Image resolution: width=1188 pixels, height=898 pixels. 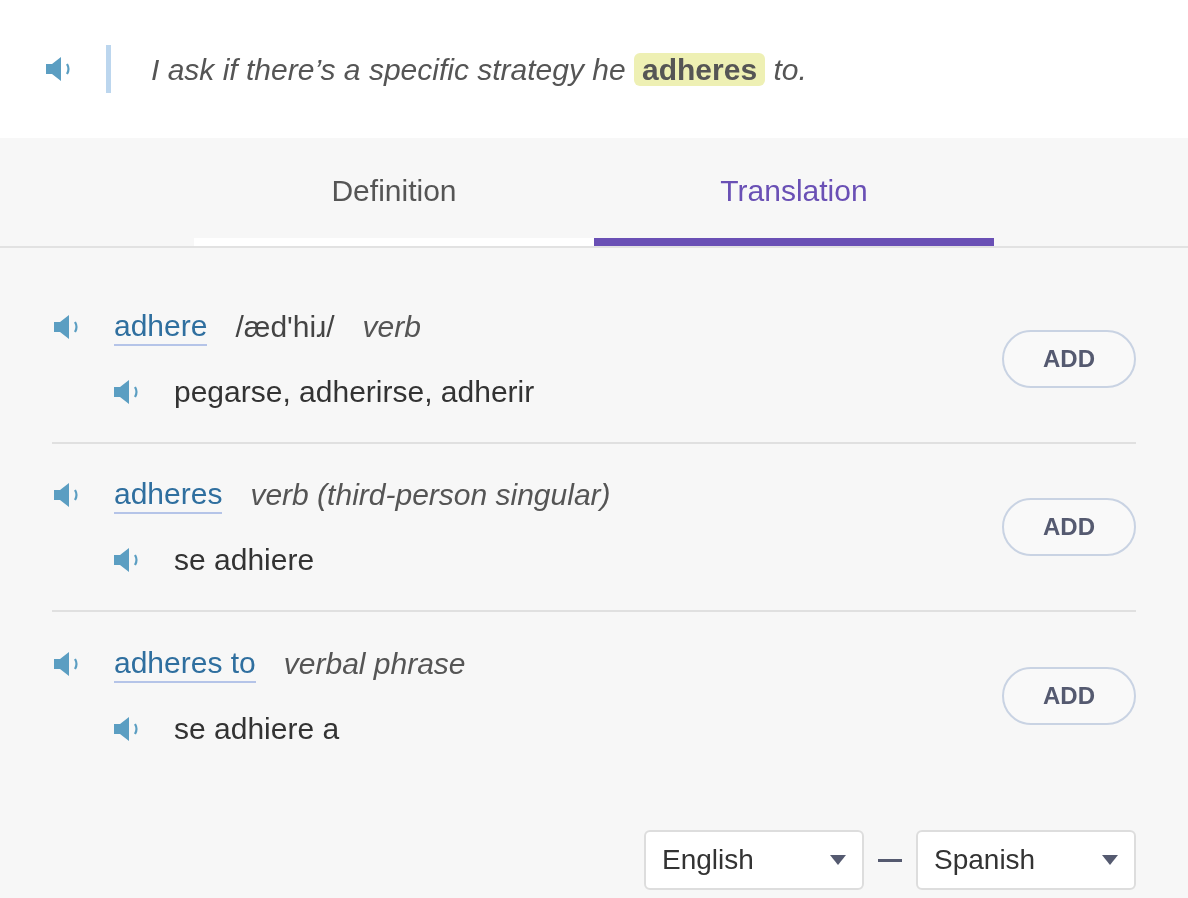 I want to click on part-of-speech: verbal phrase, so click(x=374, y=664).